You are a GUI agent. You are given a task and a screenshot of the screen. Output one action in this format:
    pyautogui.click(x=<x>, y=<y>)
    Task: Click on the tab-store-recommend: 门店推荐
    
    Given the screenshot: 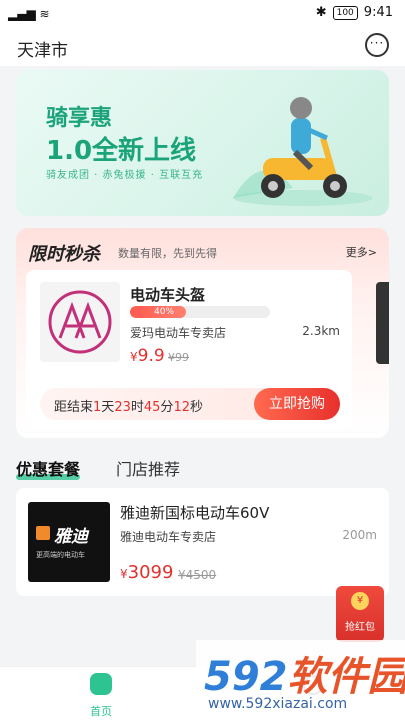 What is the action you would take?
    pyautogui.click(x=148, y=468)
    